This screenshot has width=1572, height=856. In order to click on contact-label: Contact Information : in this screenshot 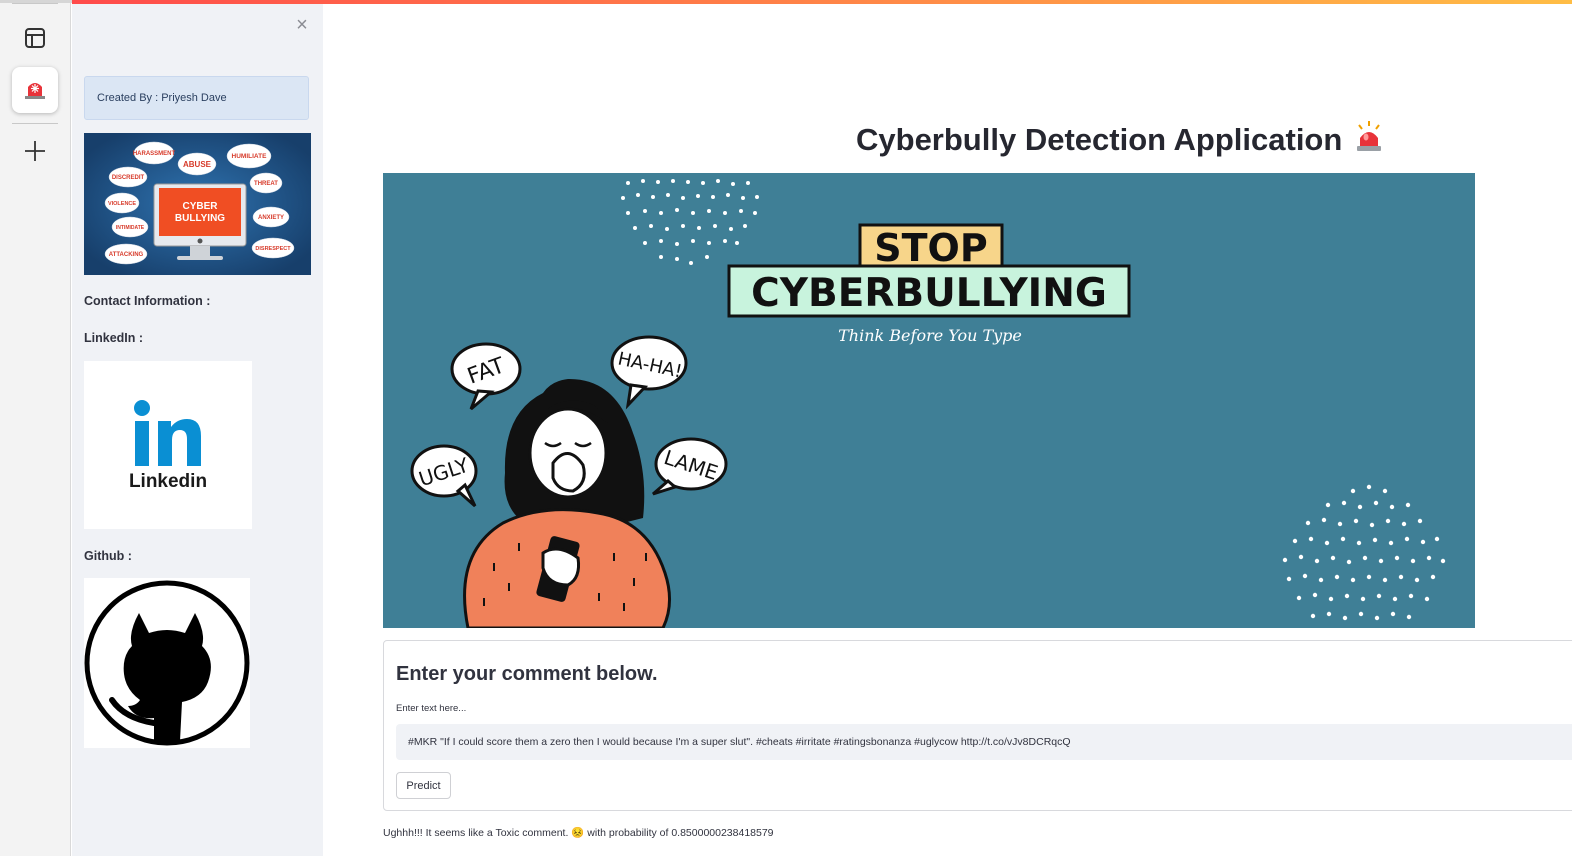, I will do `click(147, 301)`.